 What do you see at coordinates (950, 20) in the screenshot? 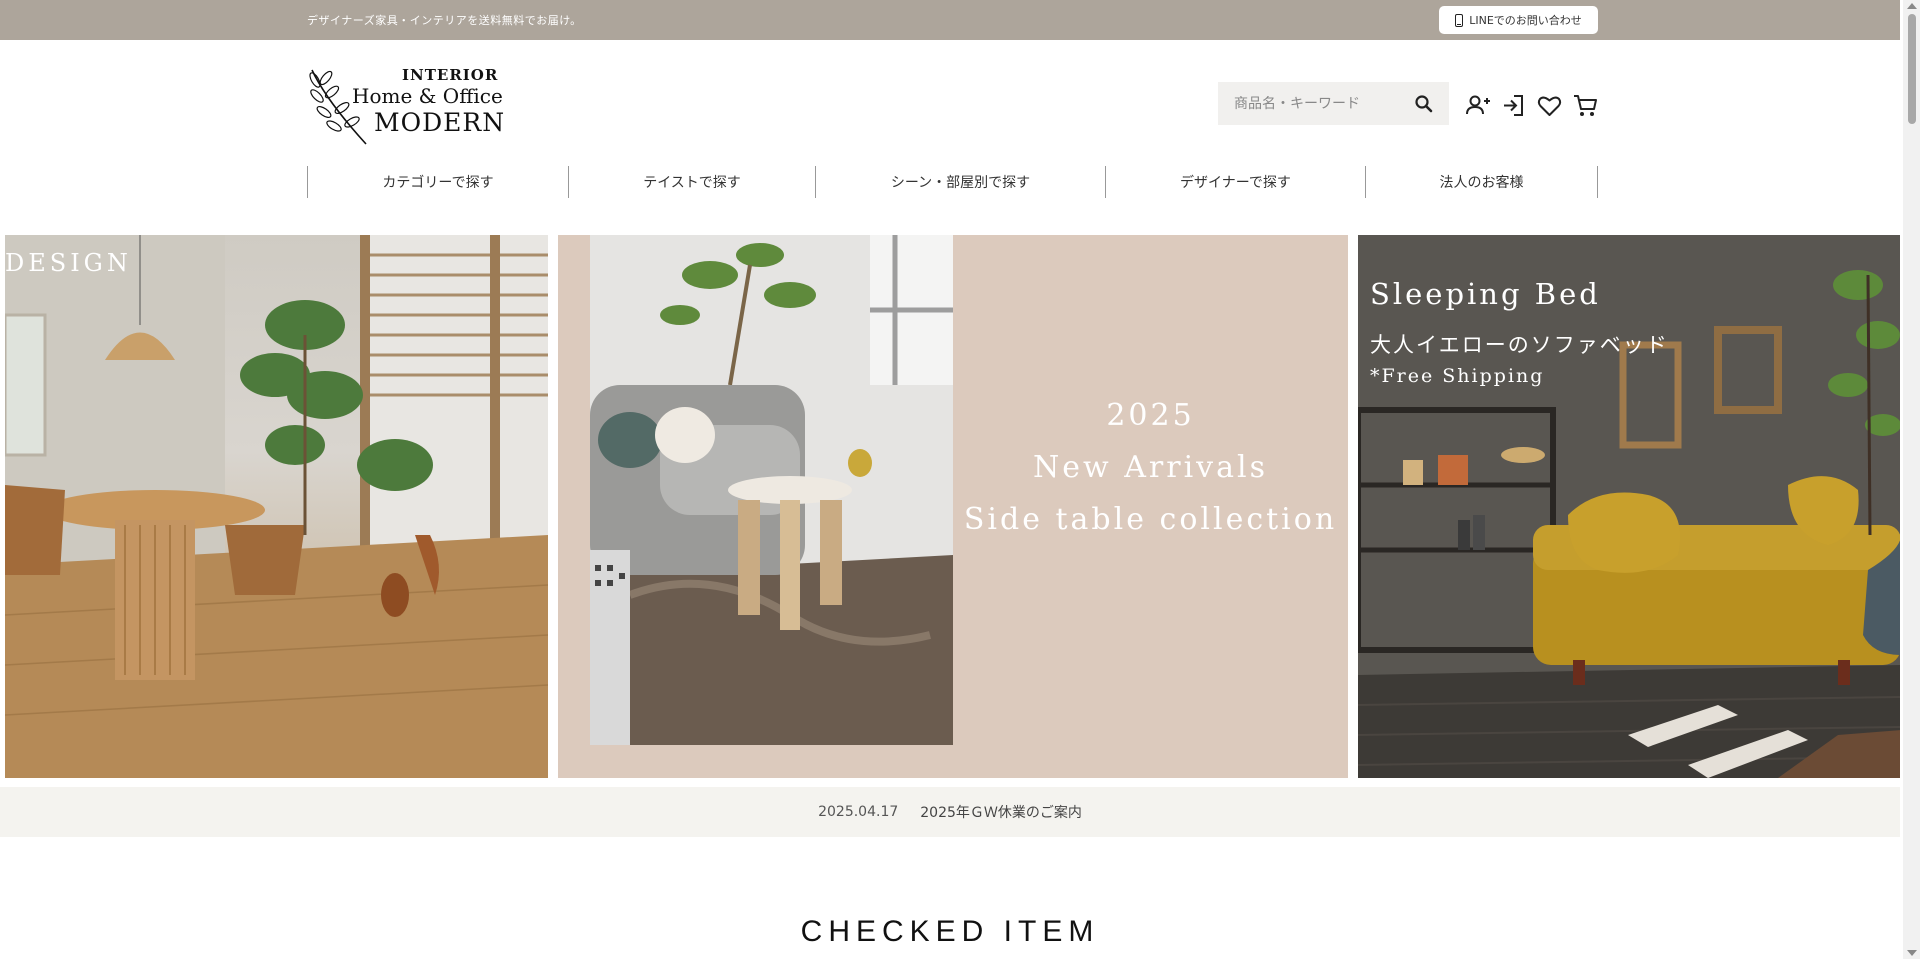
I see `announcement-bar: デザイナーズ家具・インテリアを送料無料でお届け。 LINEでのお問い合わせ` at bounding box center [950, 20].